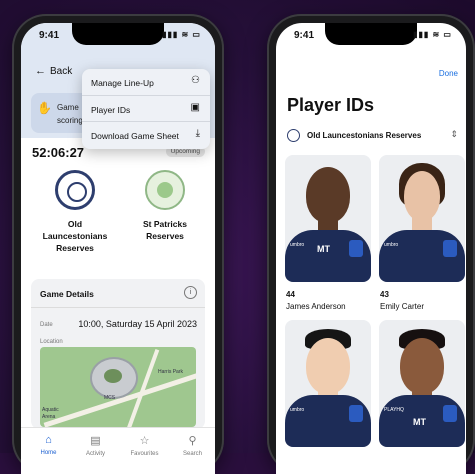 Image resolution: width=475 pixels, height=474 pixels. What do you see at coordinates (40, 71) in the screenshot?
I see `arrow-left-icon: ←` at bounding box center [40, 71].